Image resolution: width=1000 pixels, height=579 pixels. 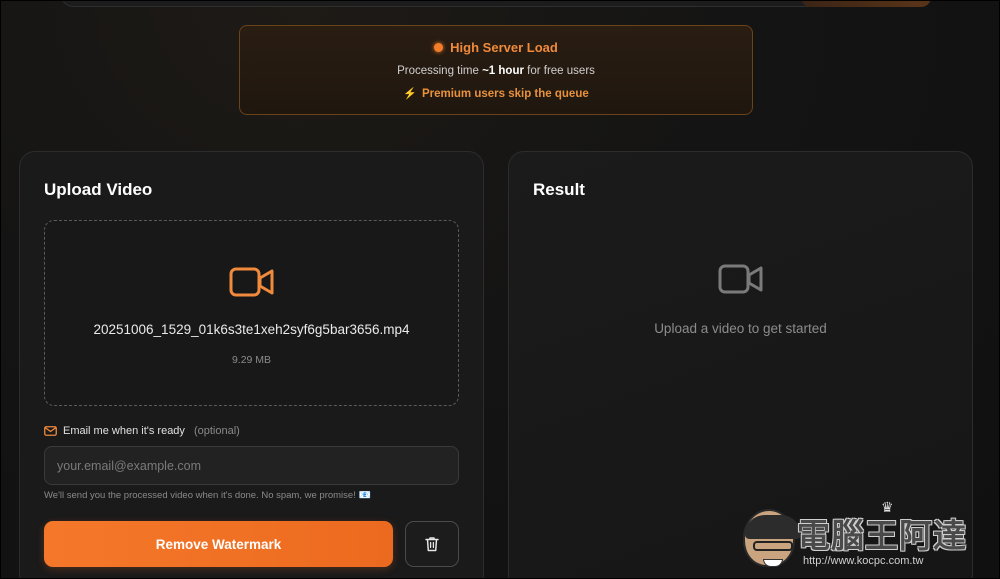 I want to click on mascot-hair, so click(x=773, y=527).